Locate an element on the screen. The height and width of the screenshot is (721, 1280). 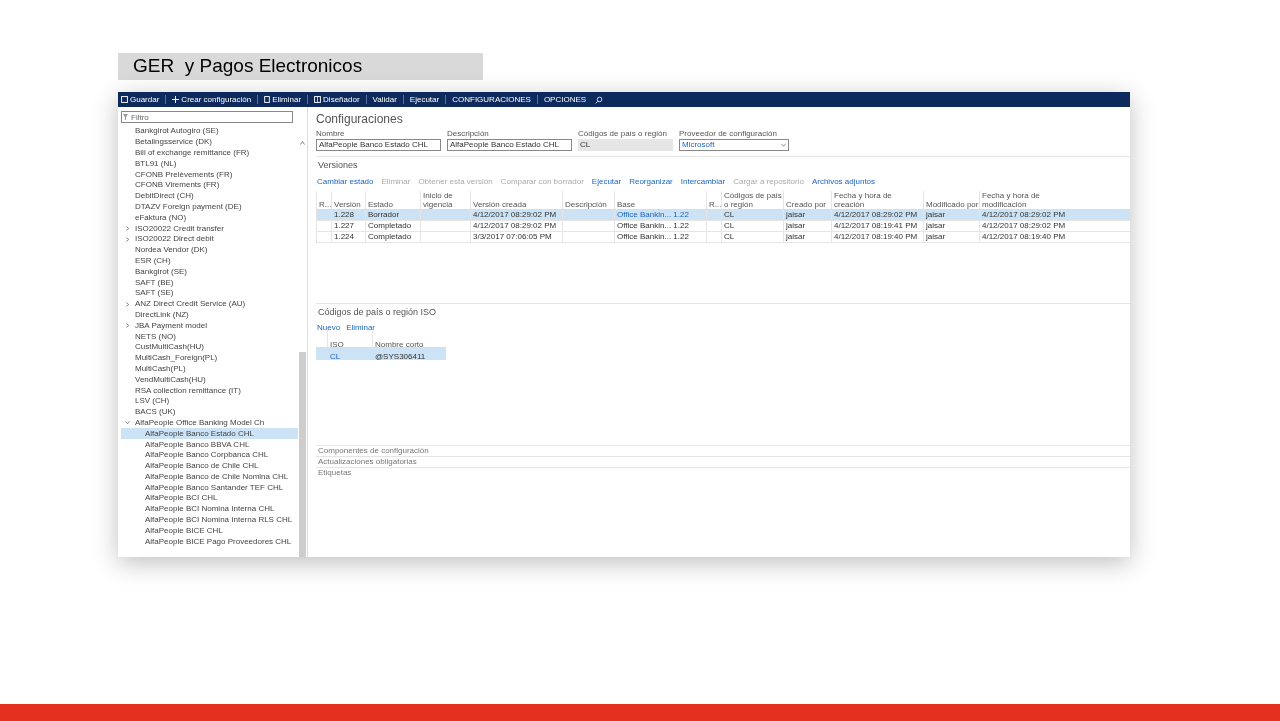
toolbar-button: Diseñador is located at coordinates (337, 99).